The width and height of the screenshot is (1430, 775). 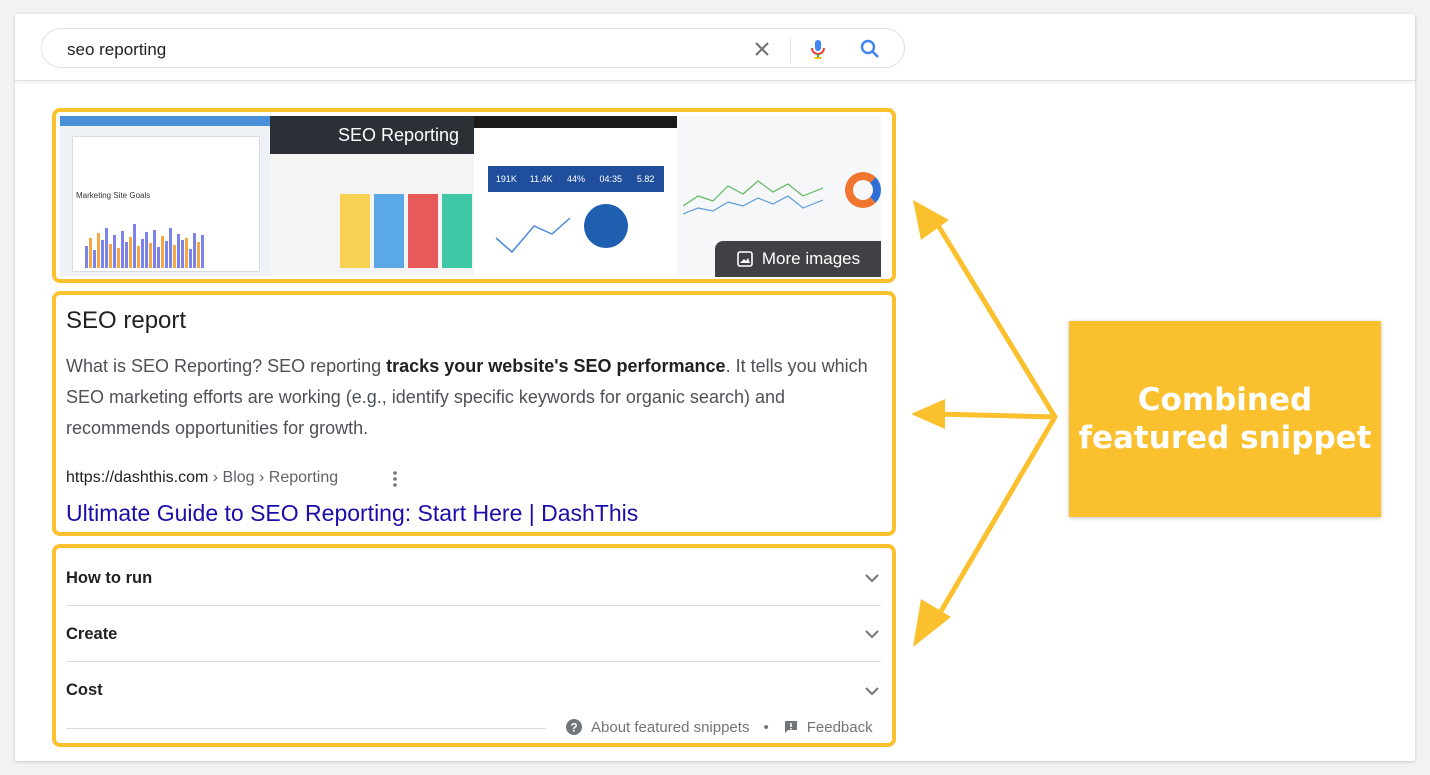 I want to click on thumb-kpi-dashboard: 191K 11.4K 44% 04:35 5.82, so click(x=575, y=196).